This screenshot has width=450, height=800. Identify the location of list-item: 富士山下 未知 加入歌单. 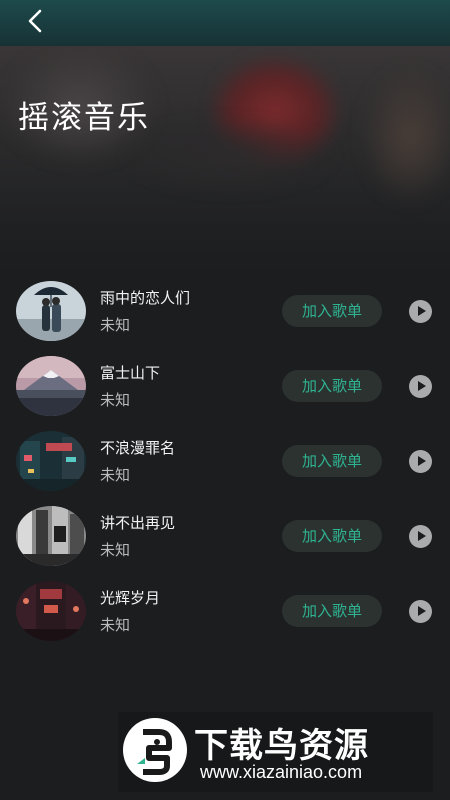
(225, 390).